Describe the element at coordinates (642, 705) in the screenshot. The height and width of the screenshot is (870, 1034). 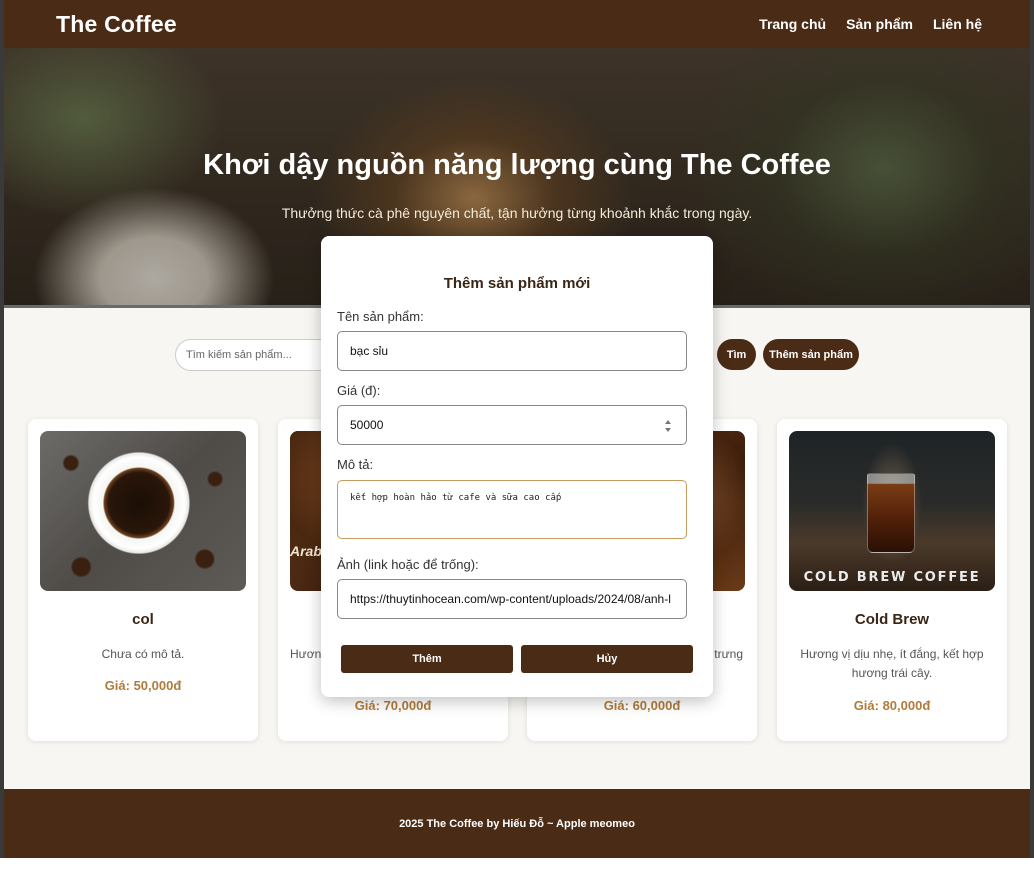
I see `product-price: Giá: 60,000đ` at that location.